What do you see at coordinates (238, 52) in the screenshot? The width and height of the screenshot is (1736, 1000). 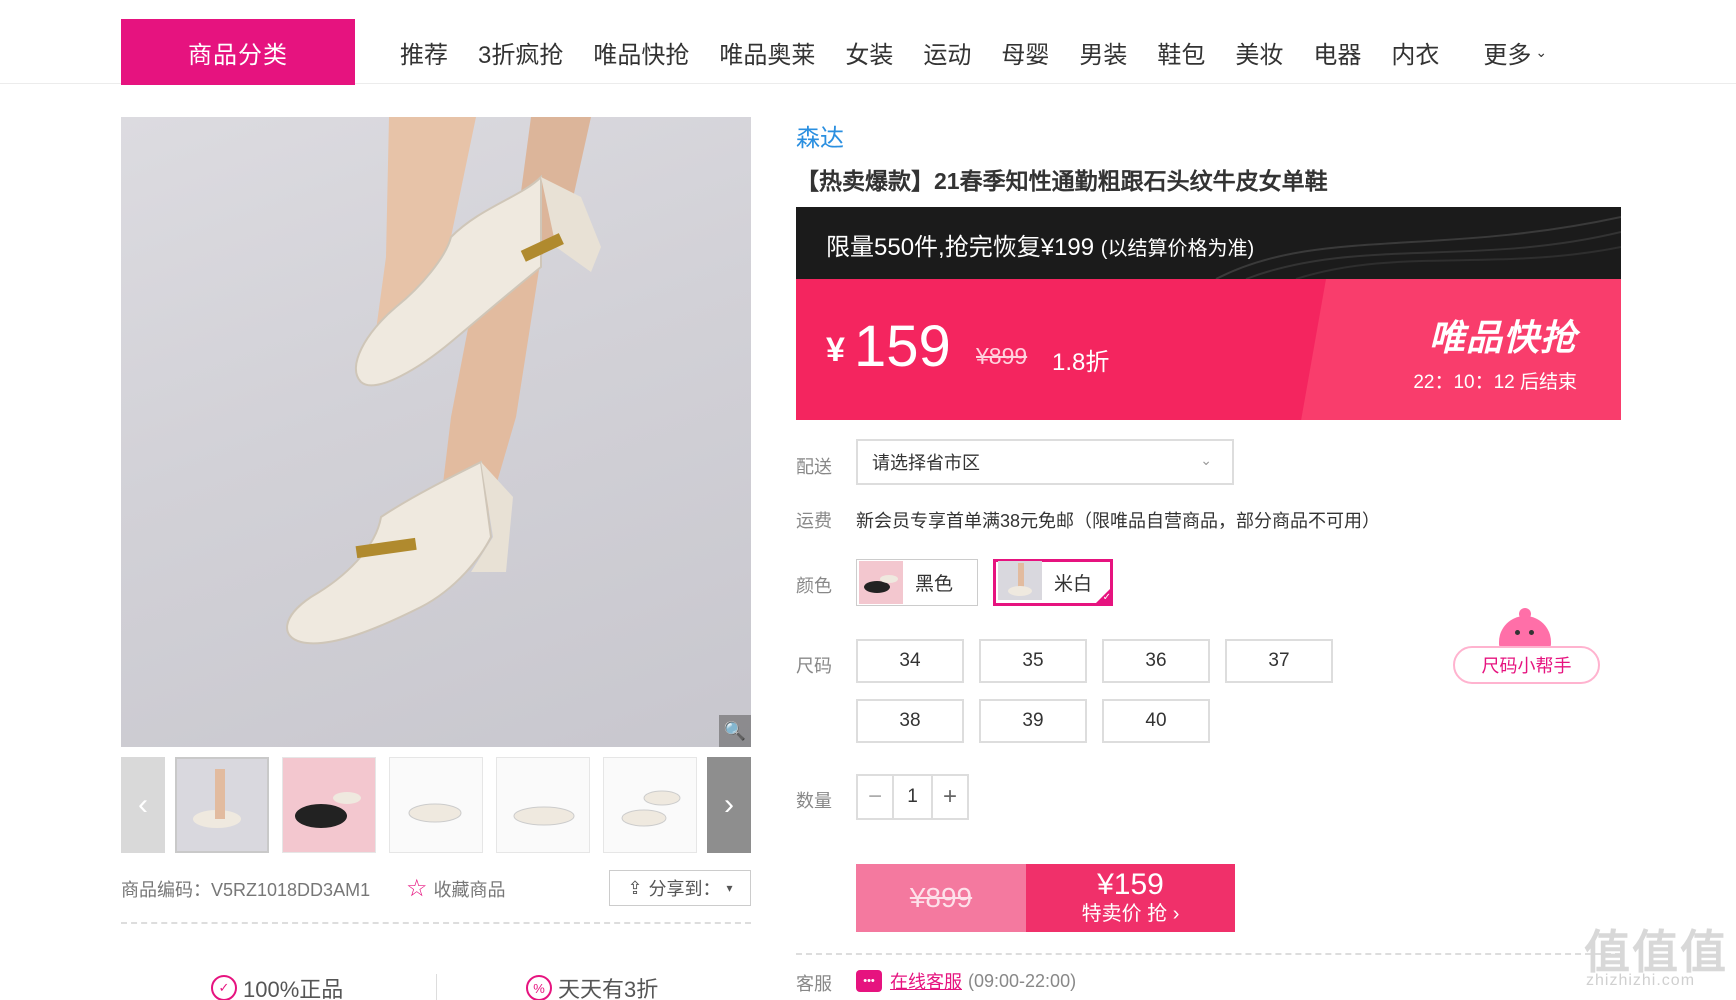 I see `category-button: 商品分类` at bounding box center [238, 52].